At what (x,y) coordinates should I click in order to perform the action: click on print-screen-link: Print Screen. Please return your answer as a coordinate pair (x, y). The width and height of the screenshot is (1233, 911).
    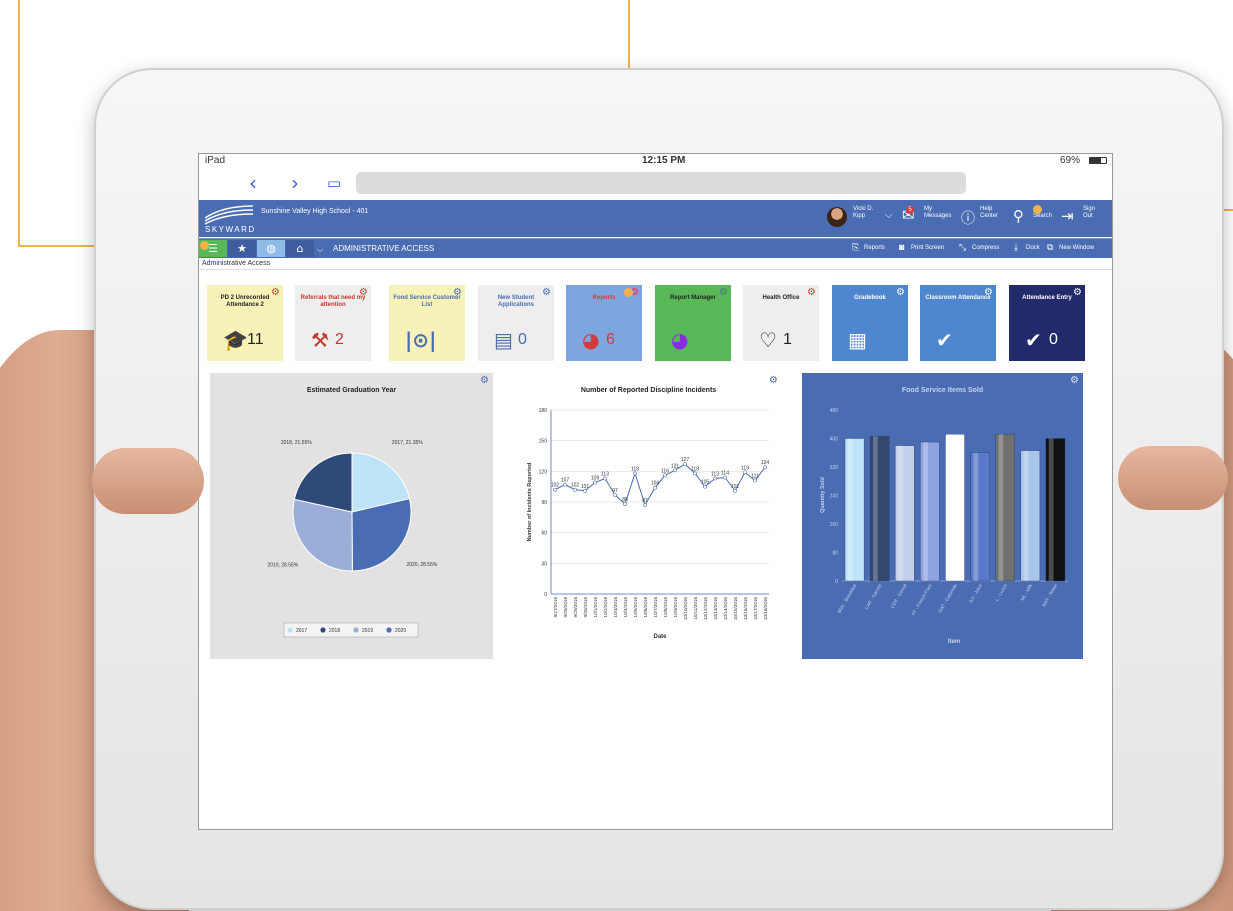
    Looking at the image, I should click on (927, 248).